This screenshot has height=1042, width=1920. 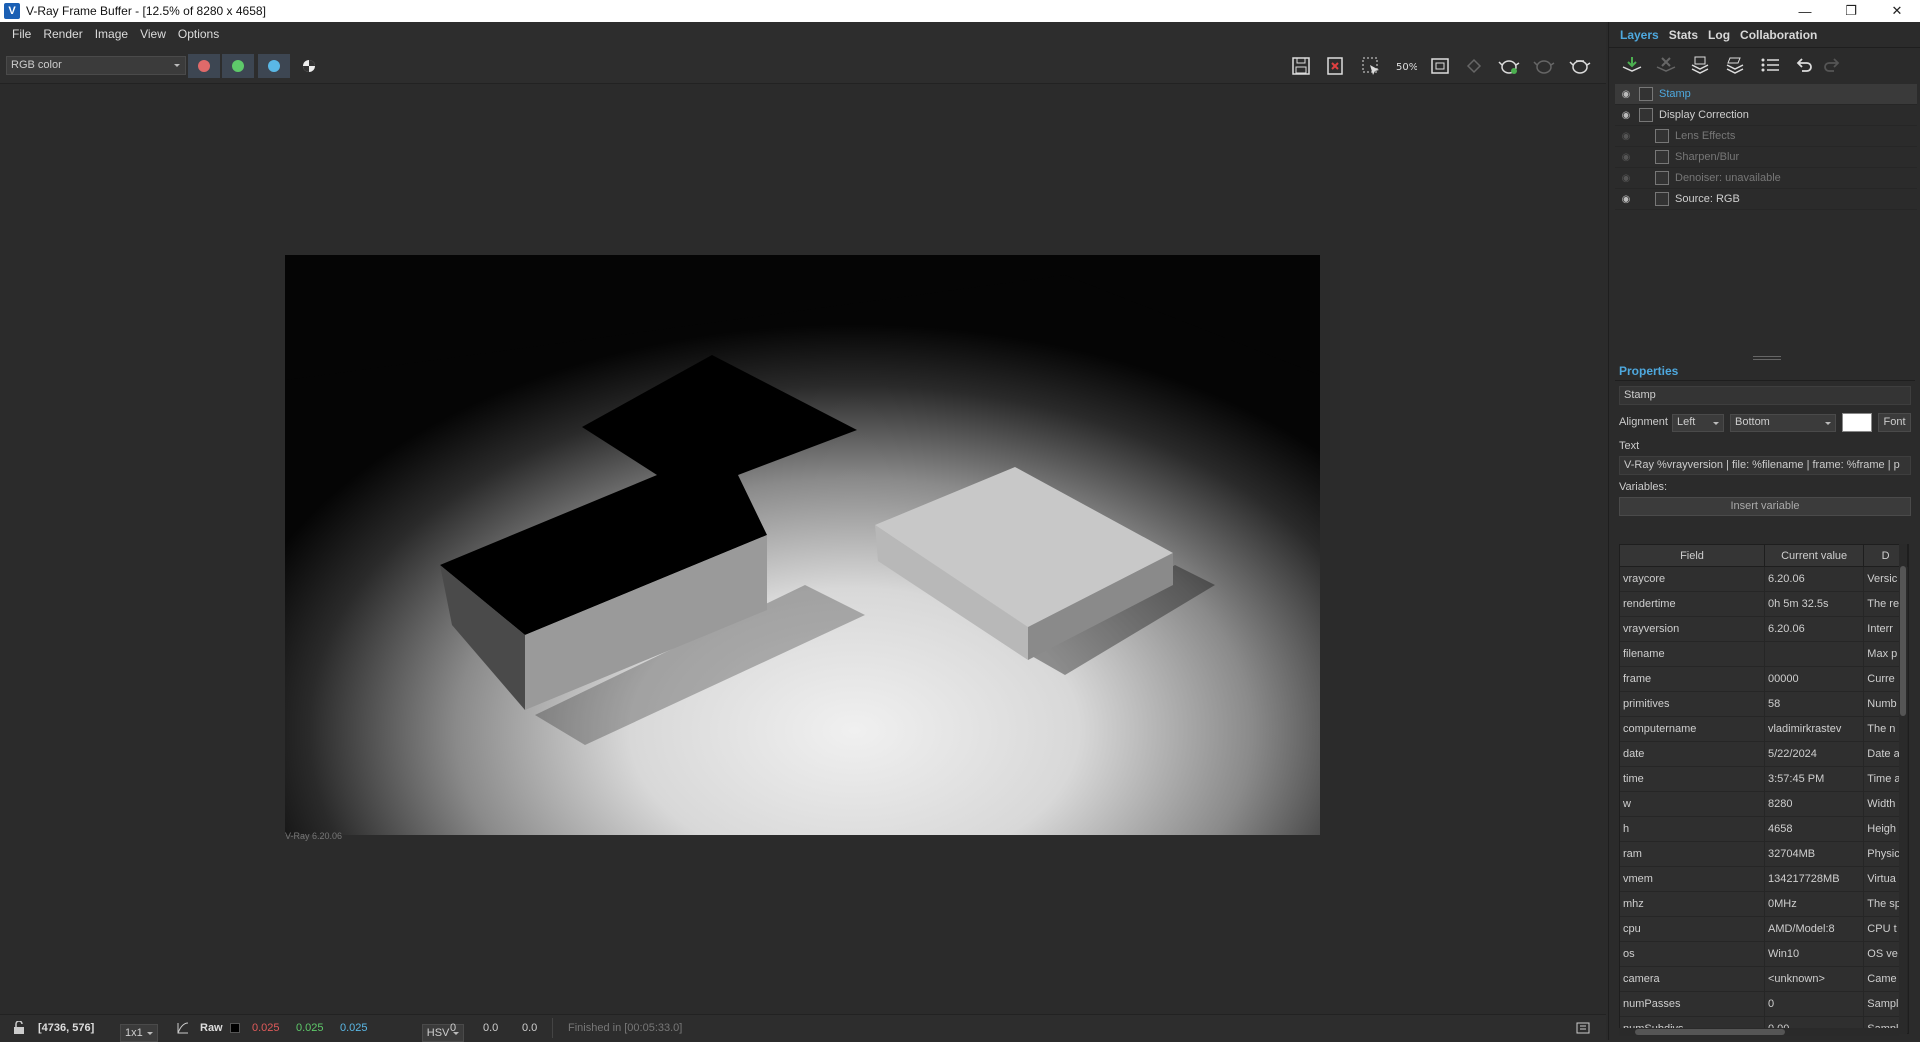 What do you see at coordinates (1815, 804) in the screenshot?
I see `value-cell: 8280` at bounding box center [1815, 804].